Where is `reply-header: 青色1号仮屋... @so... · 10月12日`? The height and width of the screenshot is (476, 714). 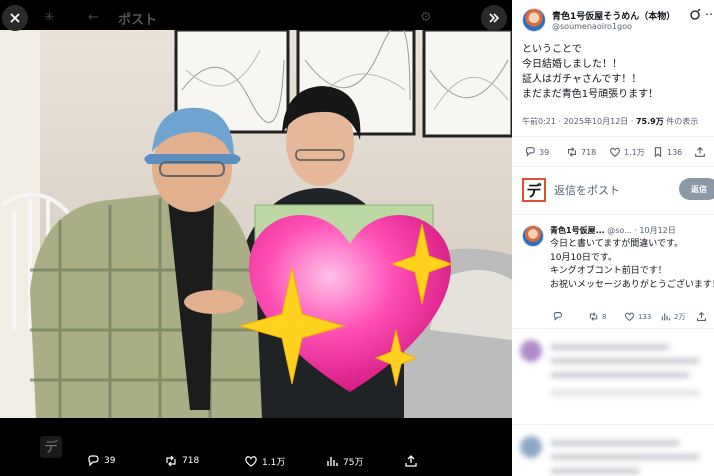 reply-header: 青色1号仮屋... @so... · 10月12日 is located at coordinates (632, 230).